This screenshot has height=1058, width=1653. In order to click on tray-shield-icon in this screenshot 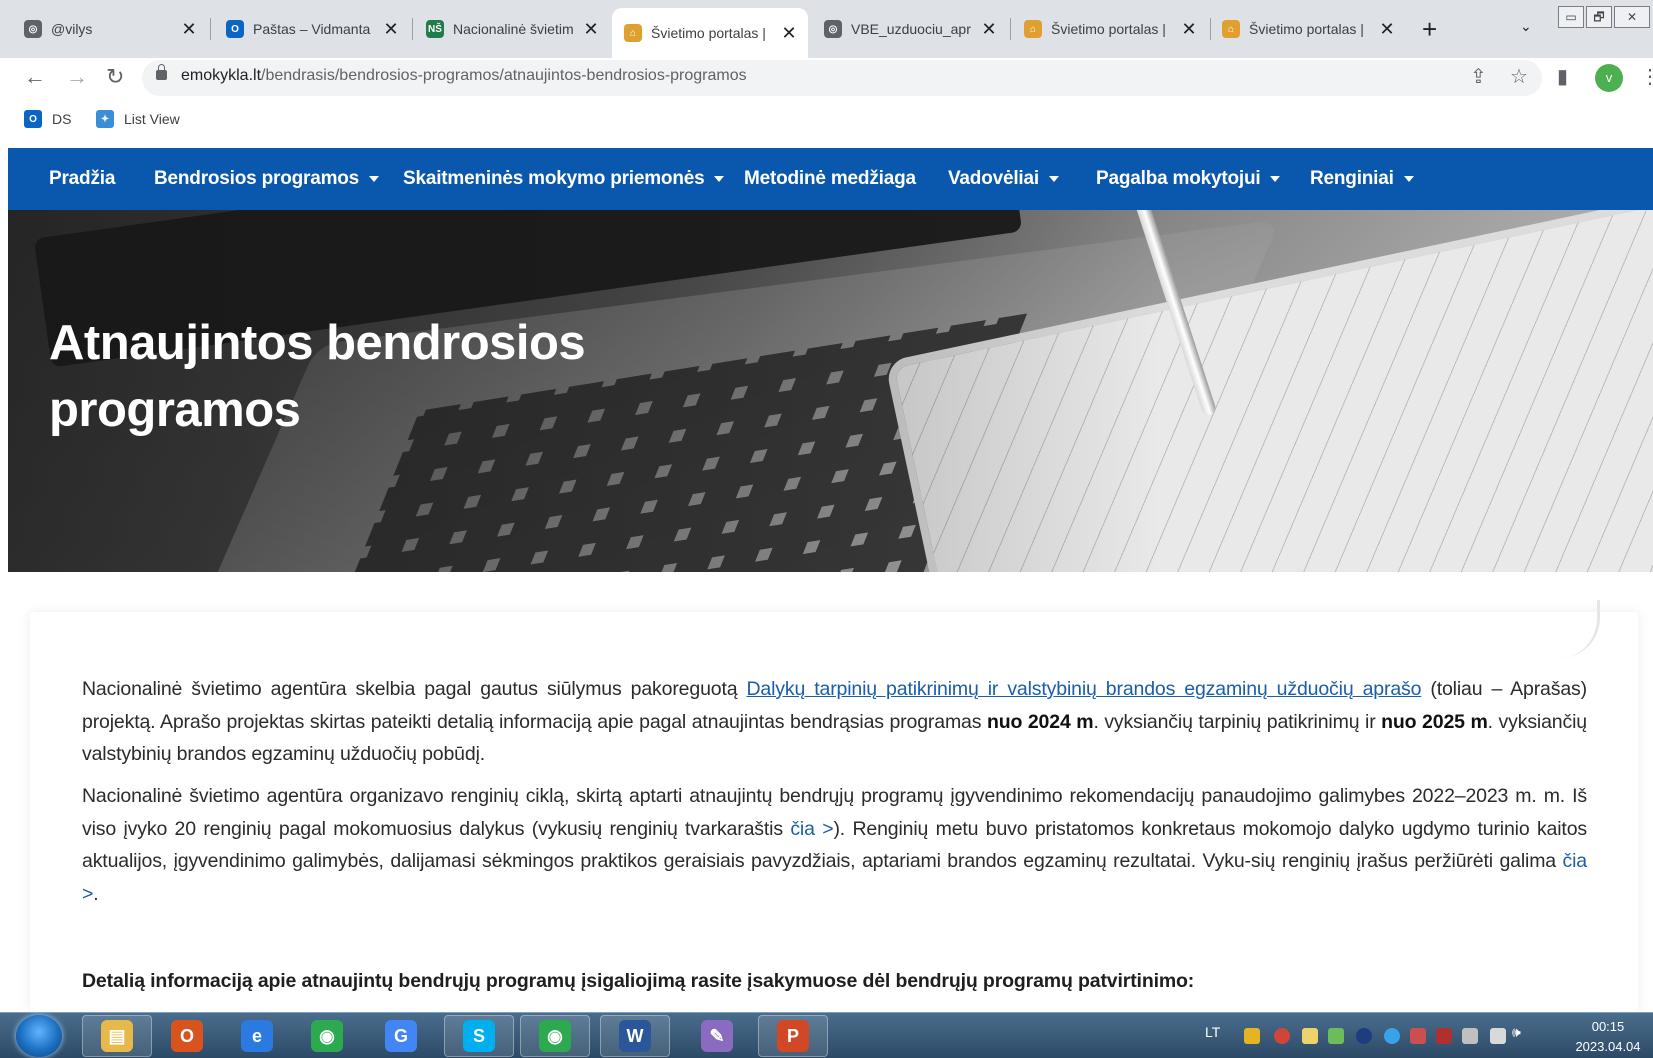, I will do `click(1252, 1036)`.